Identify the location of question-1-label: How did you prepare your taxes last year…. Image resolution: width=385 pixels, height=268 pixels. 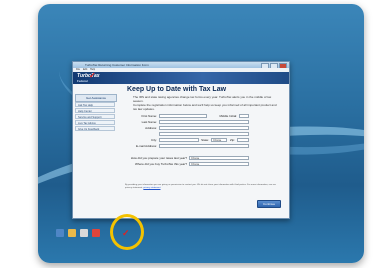
(158, 158).